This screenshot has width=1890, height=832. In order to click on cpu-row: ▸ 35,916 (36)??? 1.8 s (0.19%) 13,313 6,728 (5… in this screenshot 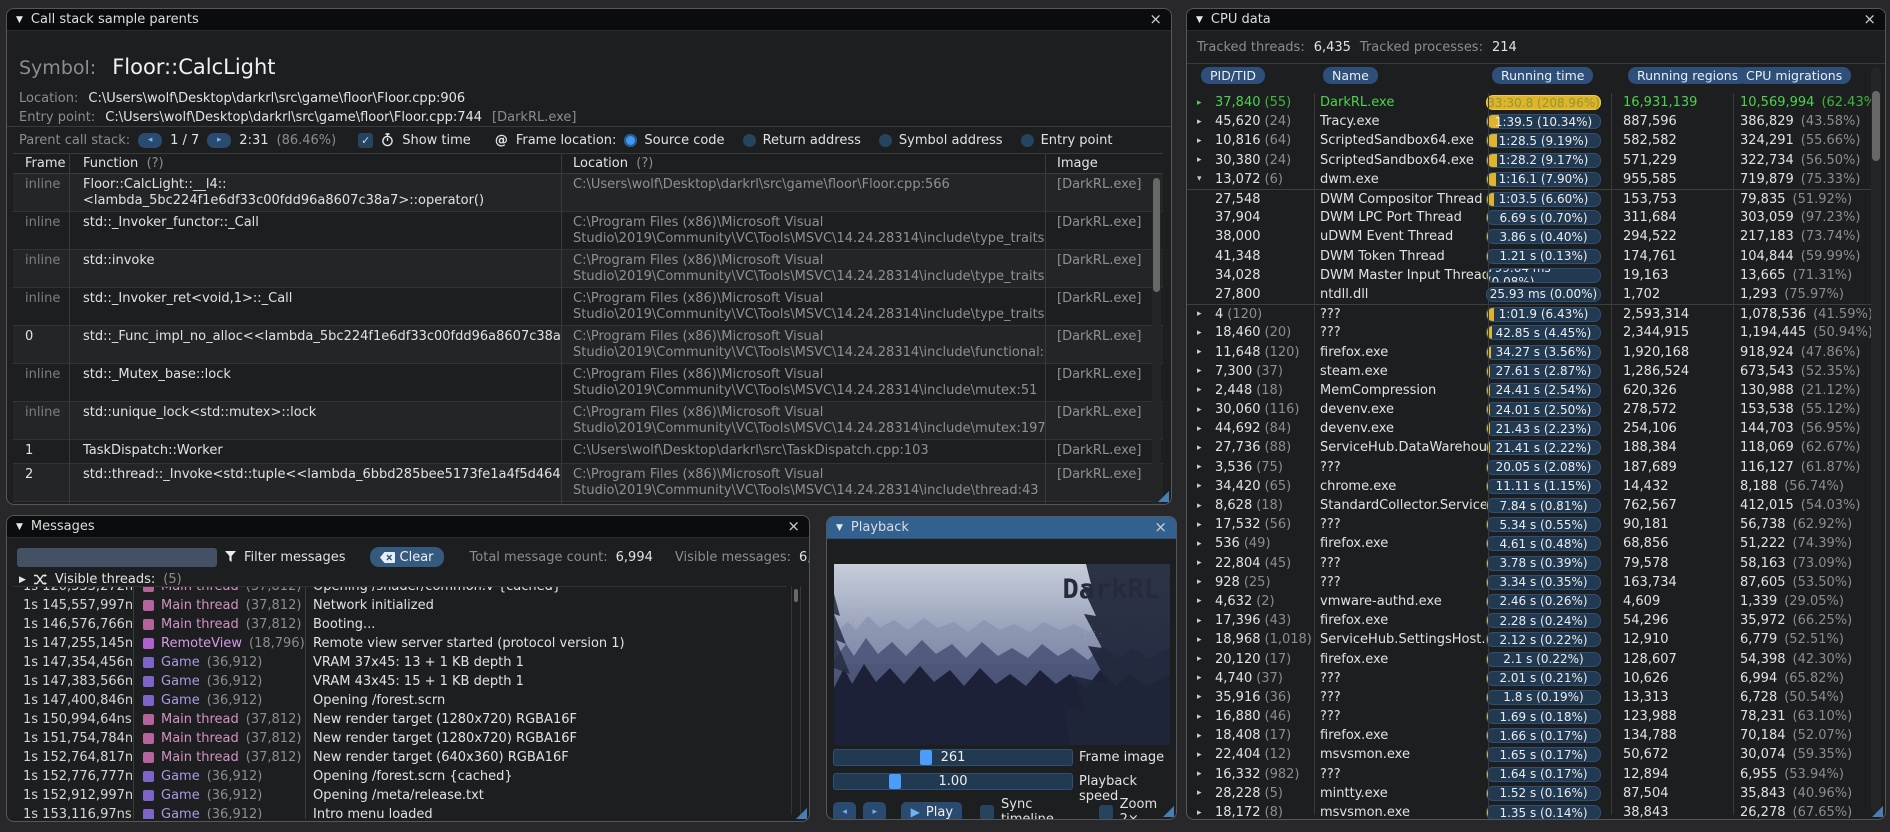, I will do `click(1529, 697)`.